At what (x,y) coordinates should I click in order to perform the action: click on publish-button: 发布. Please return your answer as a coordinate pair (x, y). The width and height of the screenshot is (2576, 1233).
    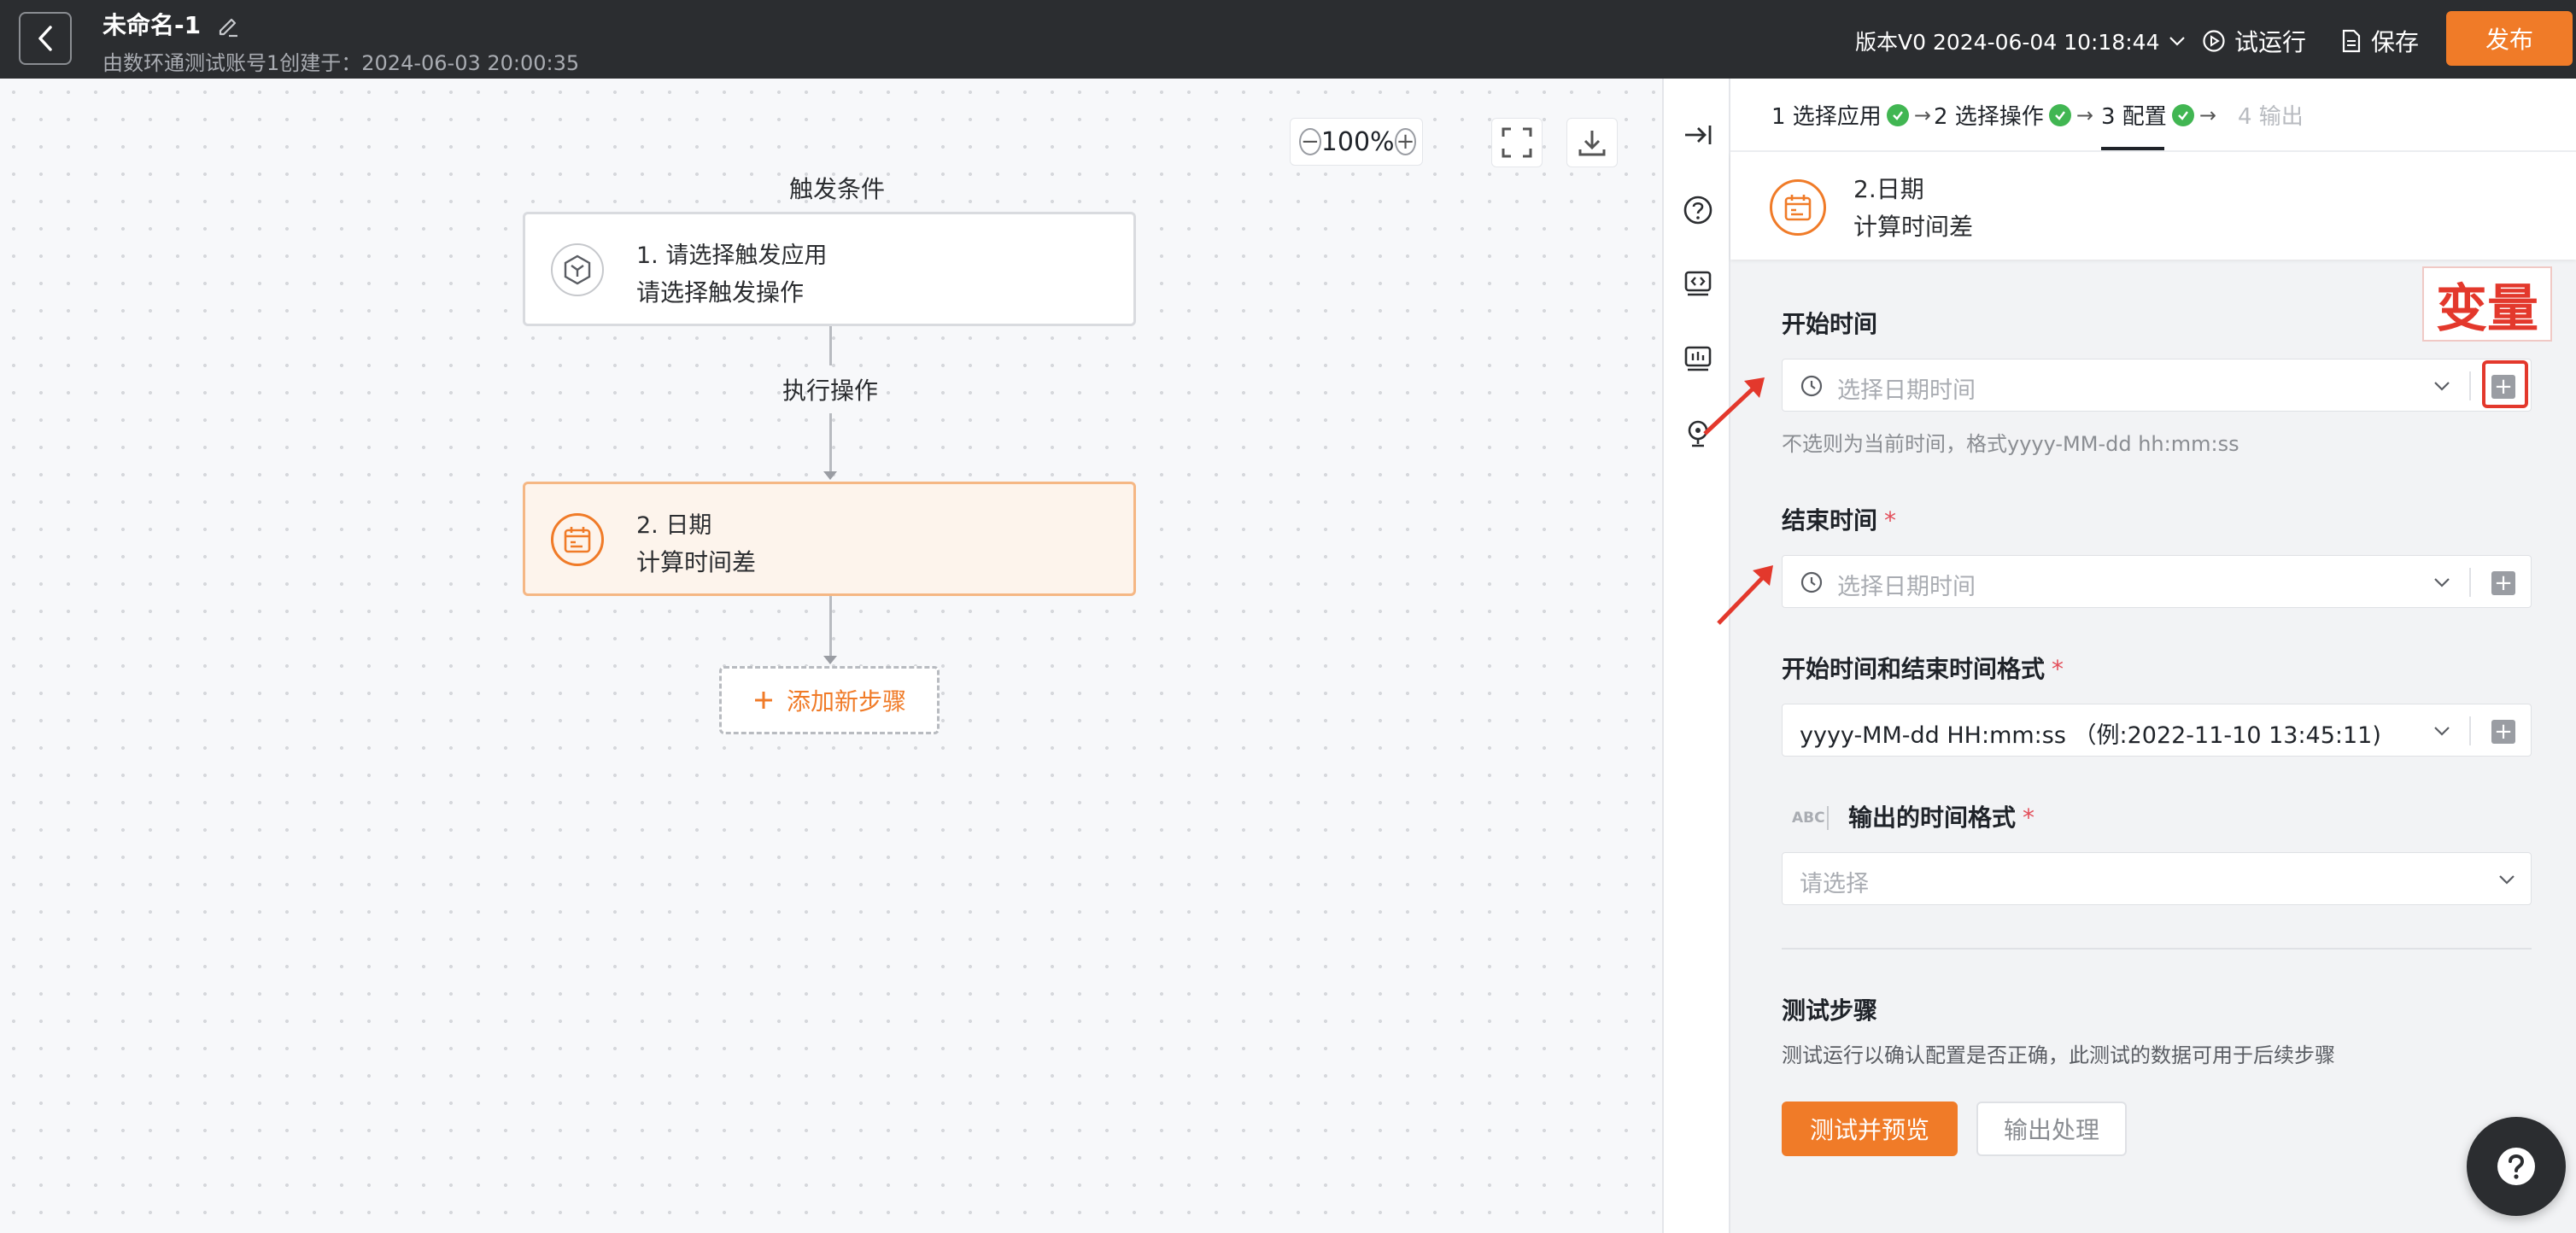
    Looking at the image, I should click on (2509, 38).